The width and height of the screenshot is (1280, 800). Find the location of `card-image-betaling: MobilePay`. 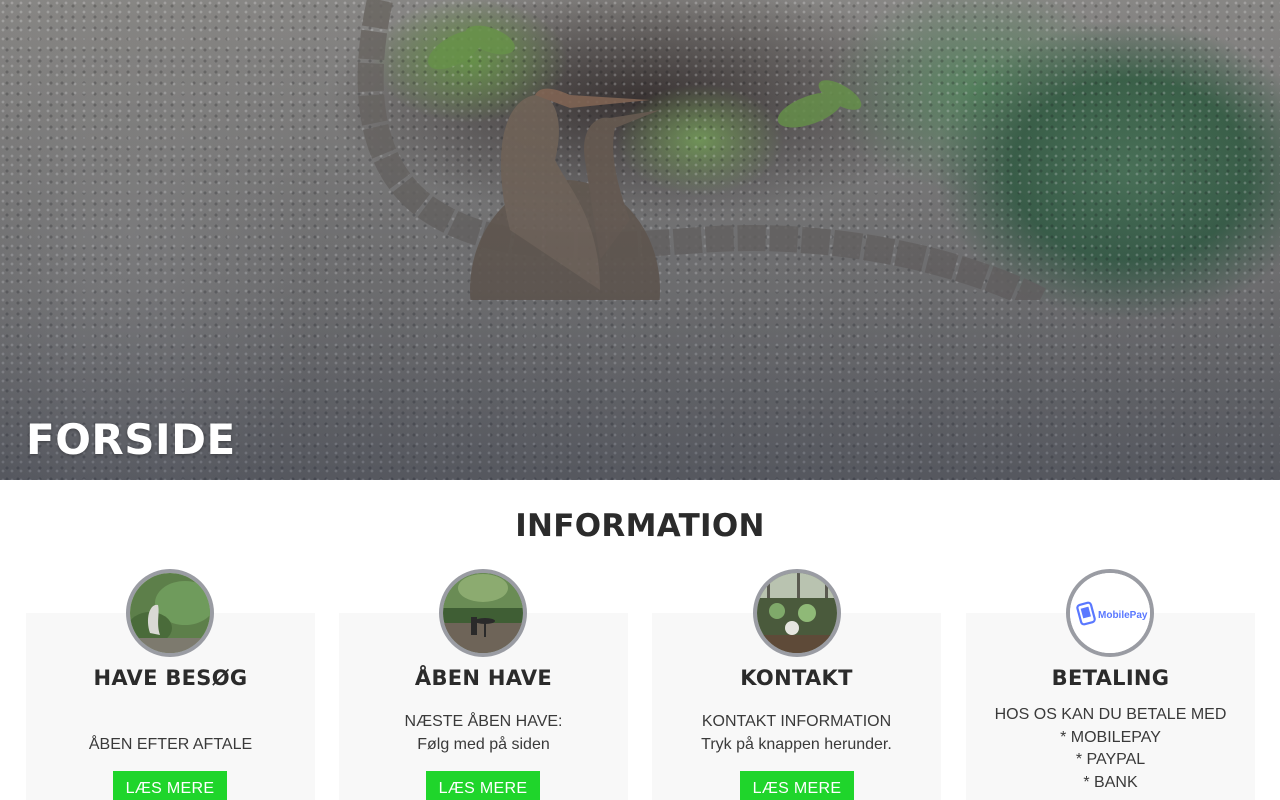

card-image-betaling: MobilePay is located at coordinates (1110, 613).